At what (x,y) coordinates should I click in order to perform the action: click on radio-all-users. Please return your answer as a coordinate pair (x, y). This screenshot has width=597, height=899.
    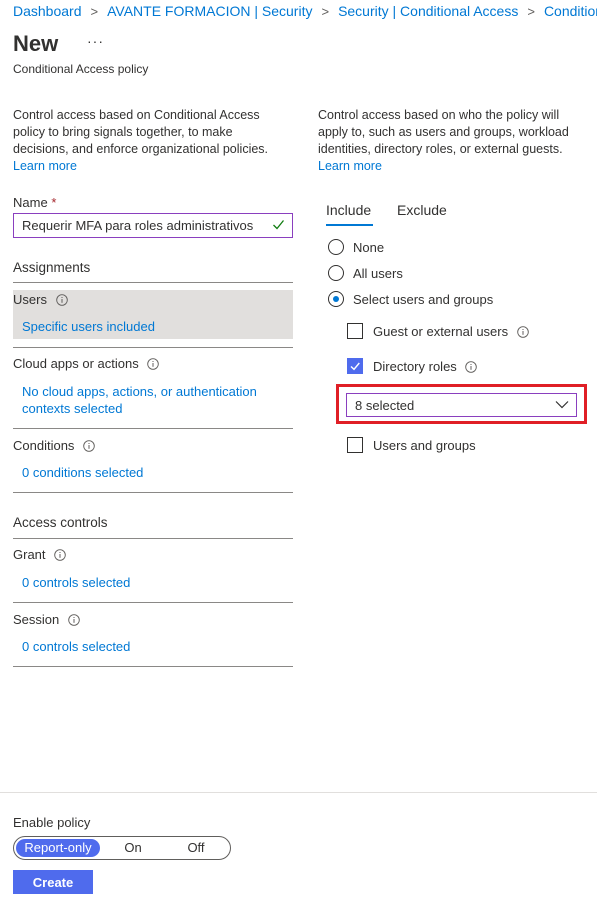
    Looking at the image, I should click on (336, 273).